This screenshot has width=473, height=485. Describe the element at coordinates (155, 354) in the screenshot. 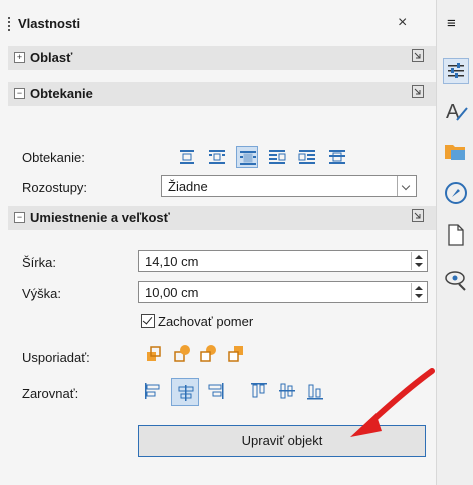

I see `bring-to-front-icon` at that location.